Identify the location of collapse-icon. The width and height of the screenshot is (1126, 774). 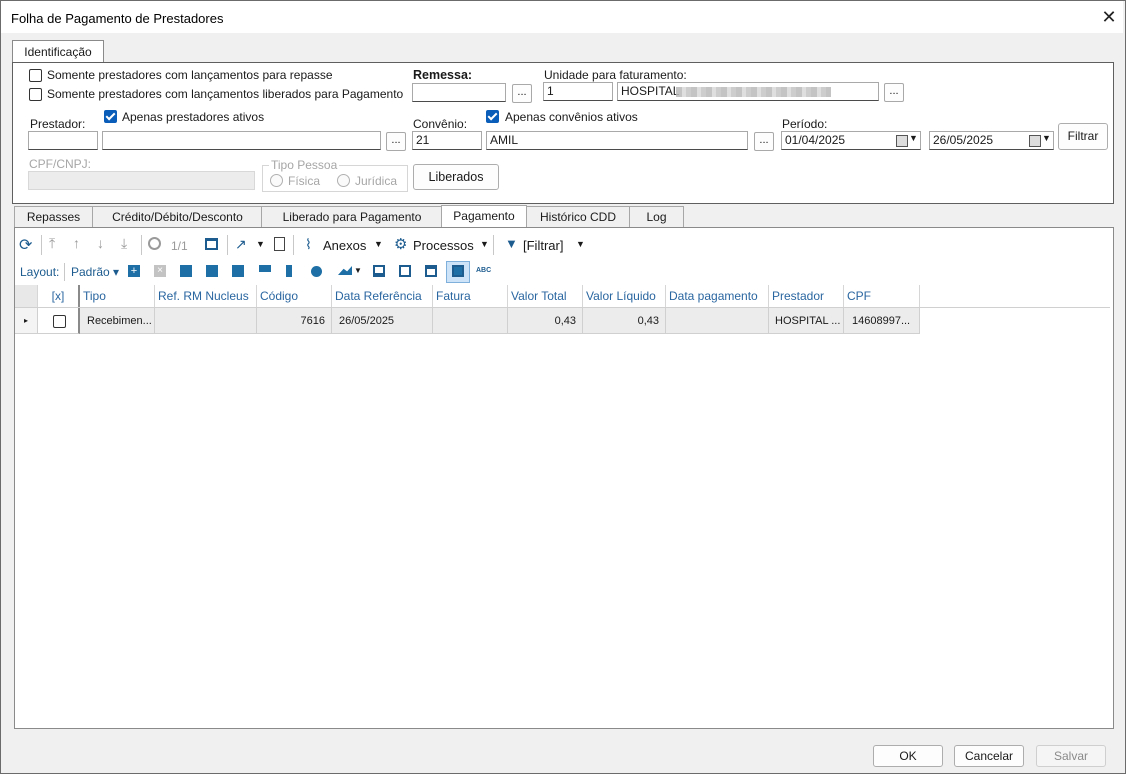
(238, 271).